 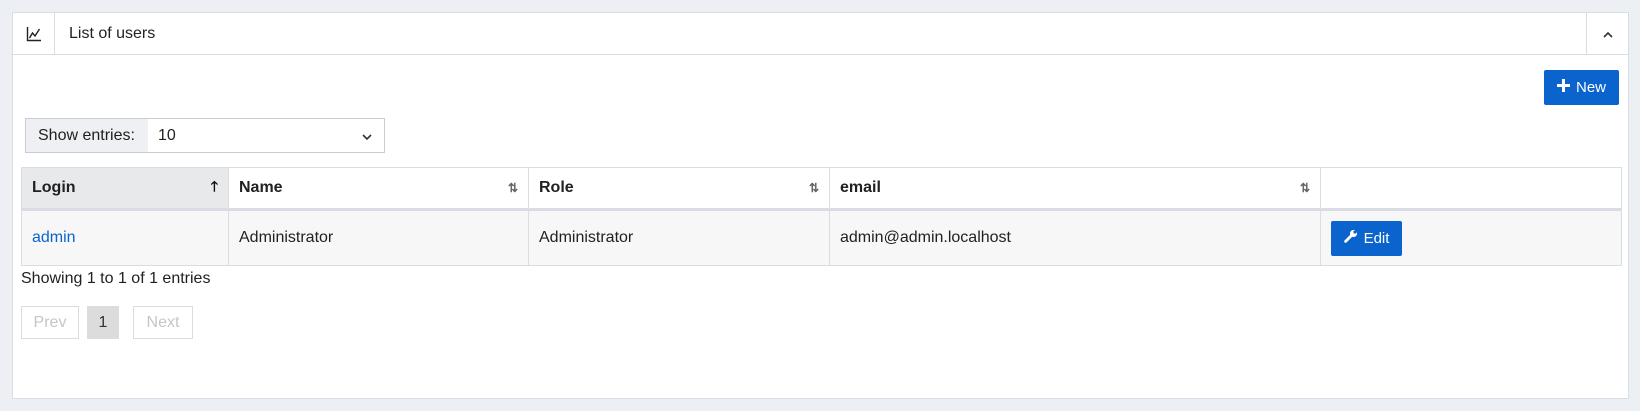 What do you see at coordinates (50, 322) in the screenshot?
I see `prev-page-button: Prev` at bounding box center [50, 322].